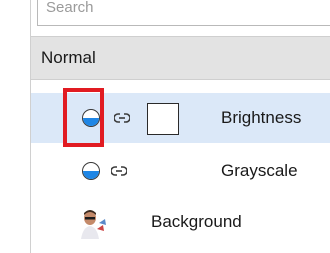 Image resolution: width=330 pixels, height=253 pixels. Describe the element at coordinates (68, 57) in the screenshot. I see `blend-mode-label: Normal` at that location.